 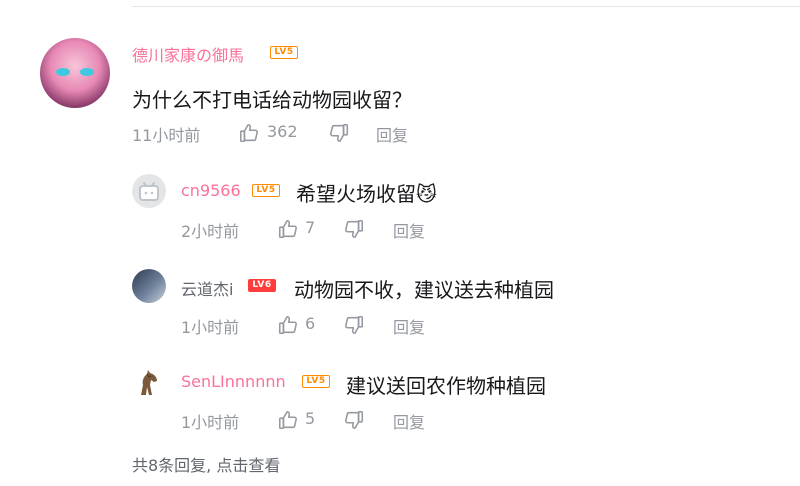 I want to click on like-count: 6, so click(x=310, y=323).